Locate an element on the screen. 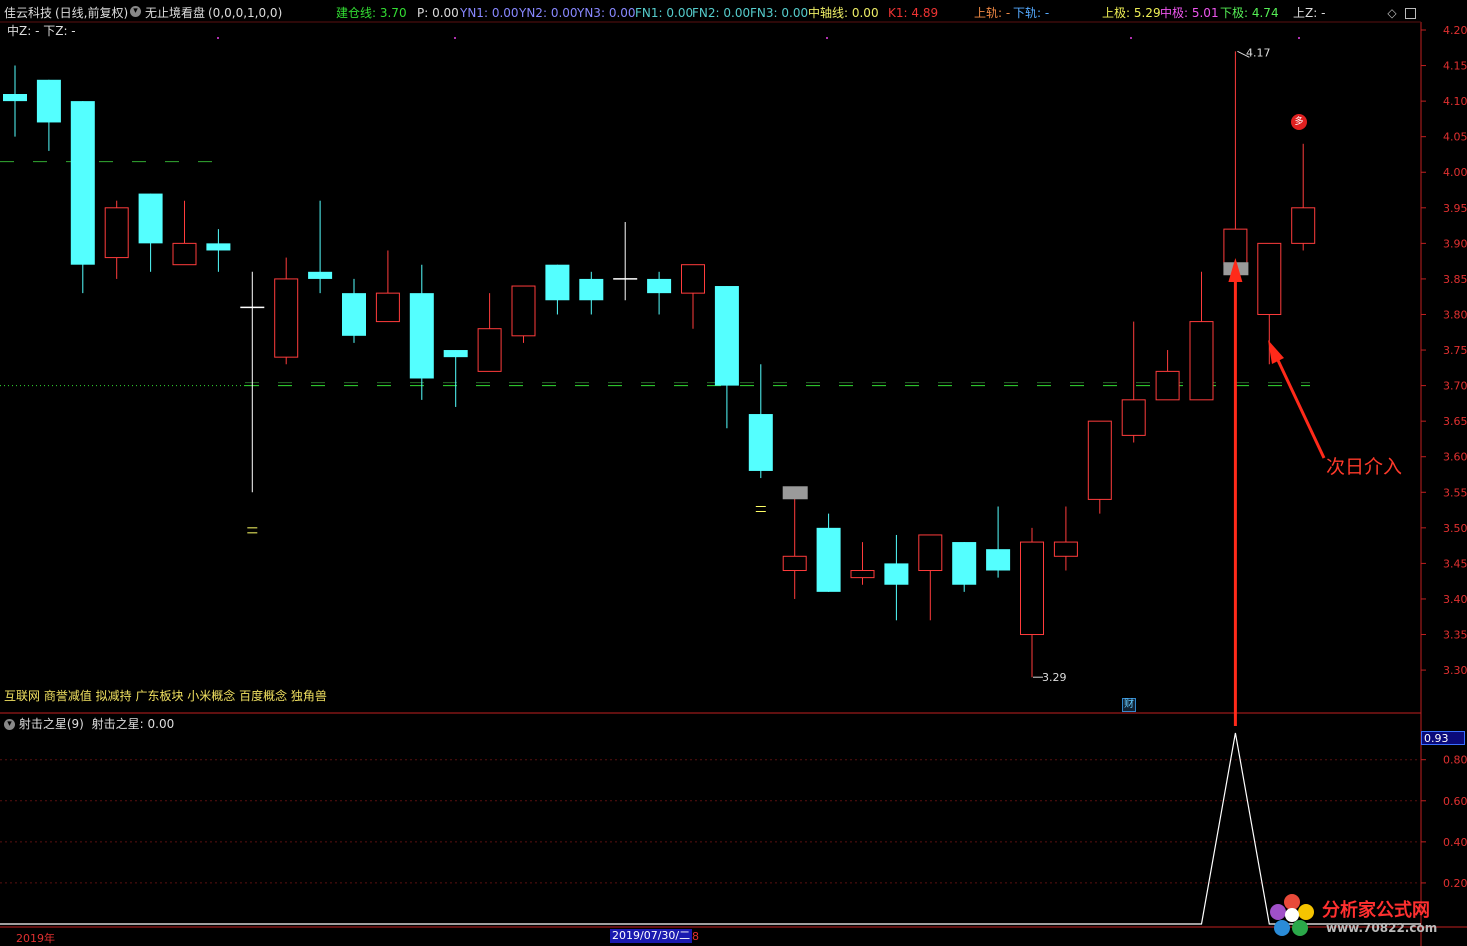 This screenshot has height=946, width=1467. price-tick-label: 3.55 is located at coordinates (1455, 492).